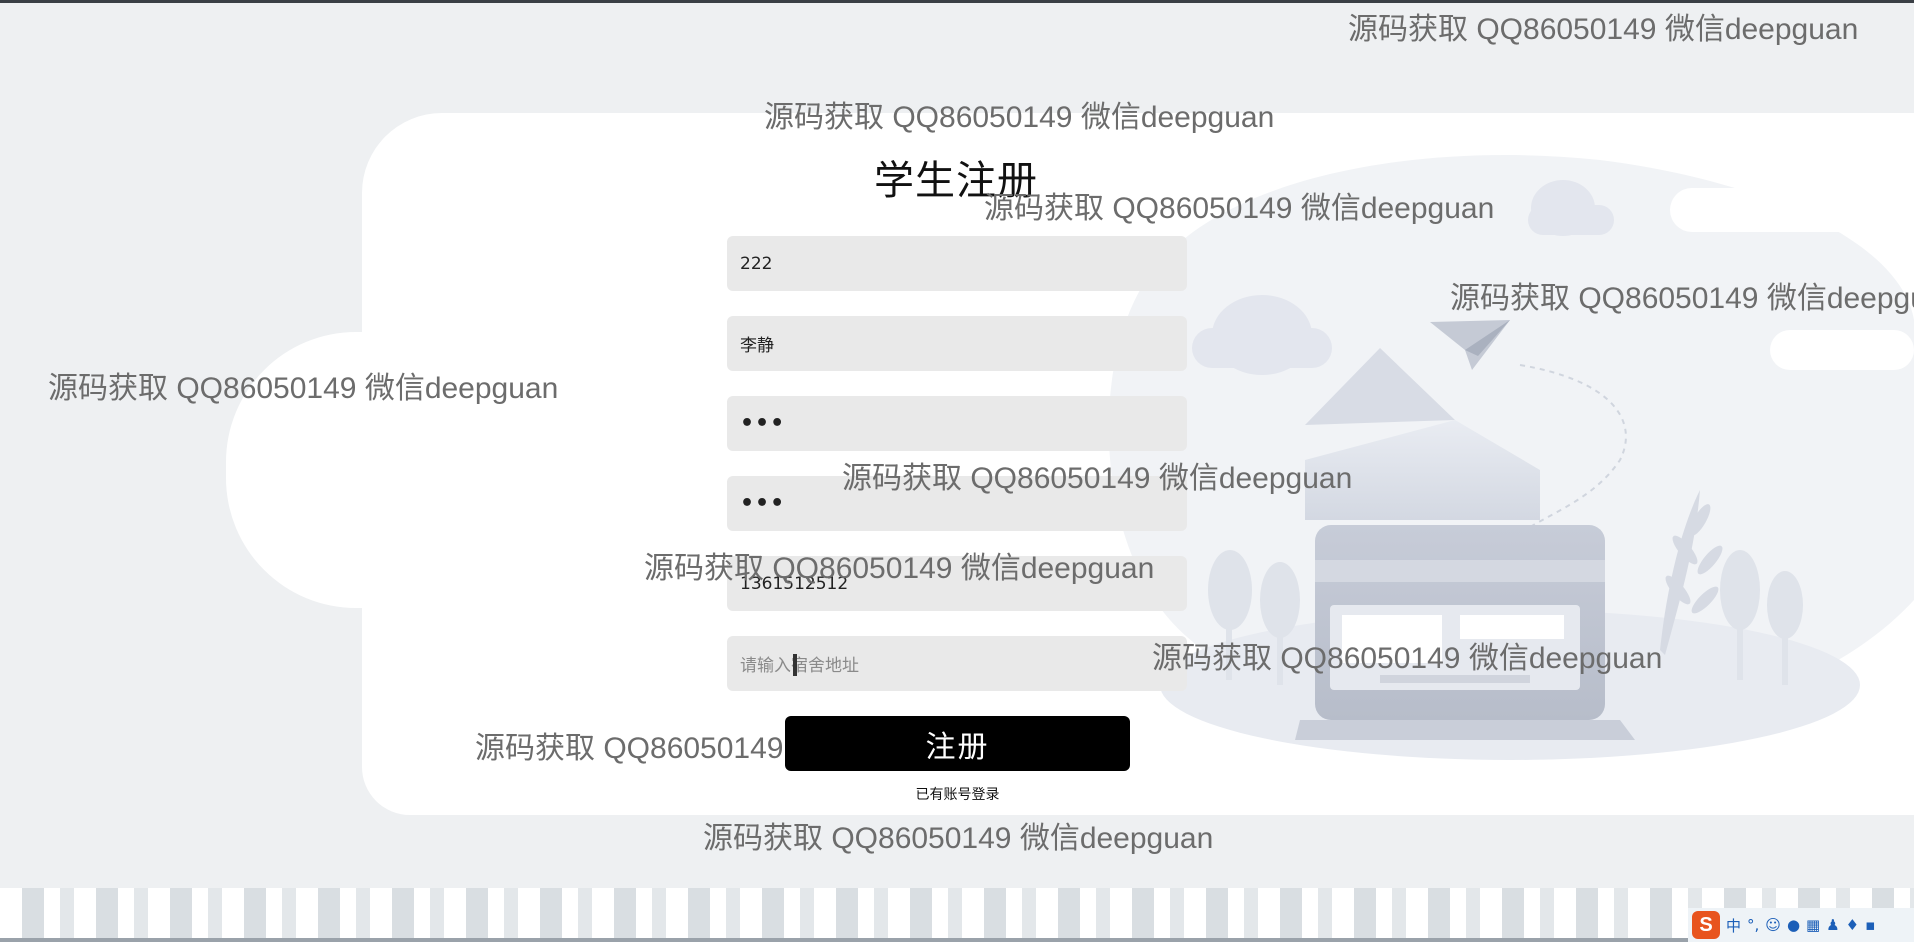  I want to click on ime-mode-toggle: 中, so click(1733, 925).